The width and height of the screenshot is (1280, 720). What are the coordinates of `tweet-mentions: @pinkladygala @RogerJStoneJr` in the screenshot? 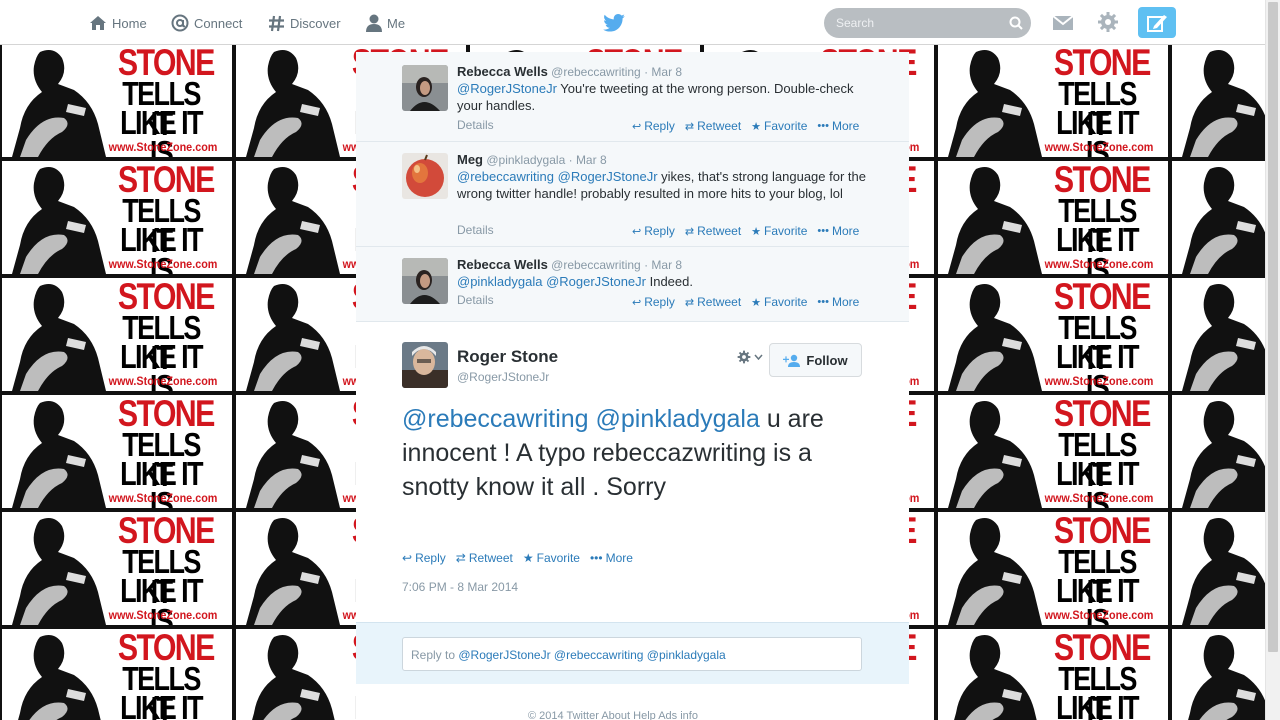 It's located at (551, 281).